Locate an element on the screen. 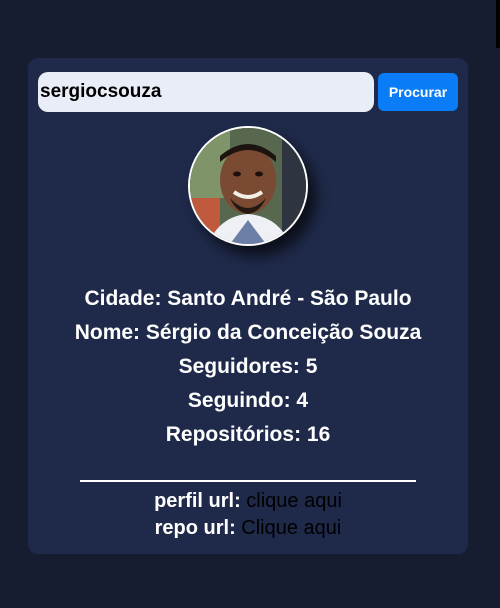 This screenshot has height=608, width=500. scrollbar-edge is located at coordinates (498, 24).